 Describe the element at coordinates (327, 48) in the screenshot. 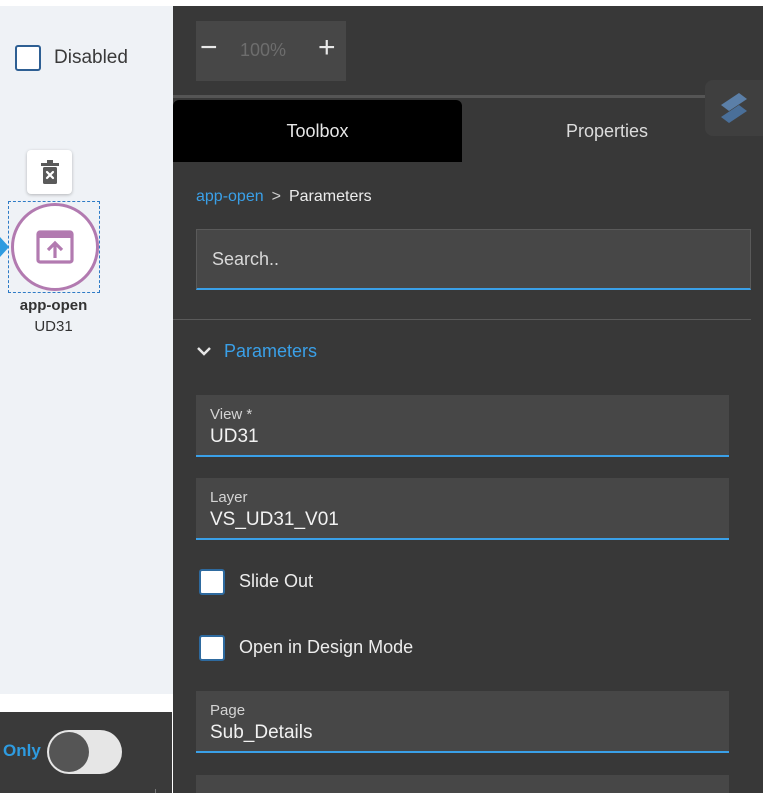

I see `zoom-in-button: +` at that location.